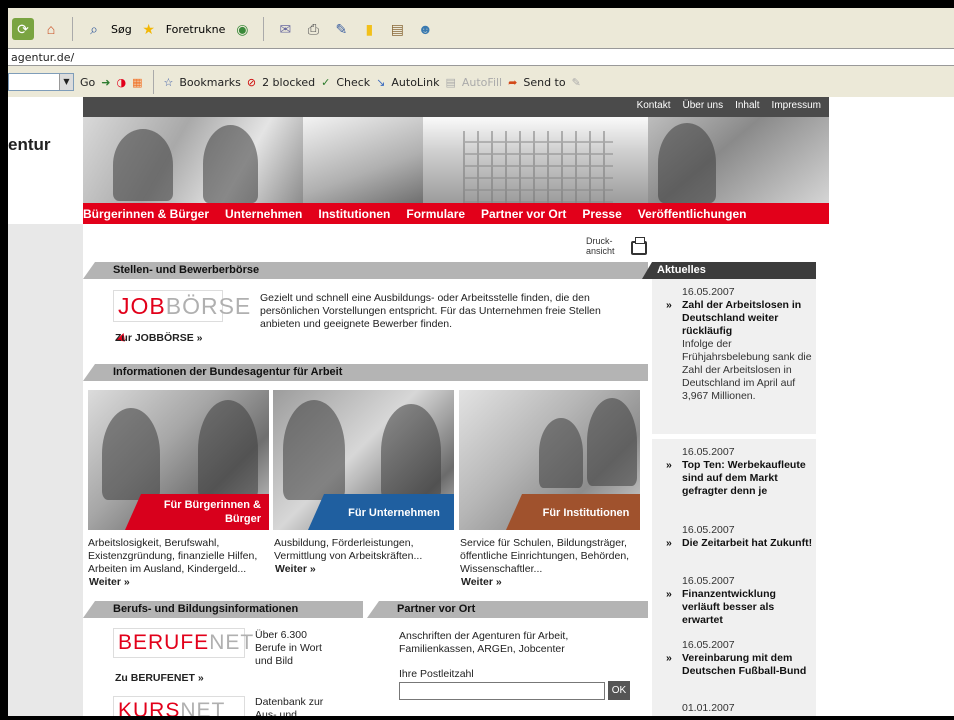 This screenshot has width=954, height=720. Describe the element at coordinates (285, 29) in the screenshot. I see `mail-icon: ✉` at that location.